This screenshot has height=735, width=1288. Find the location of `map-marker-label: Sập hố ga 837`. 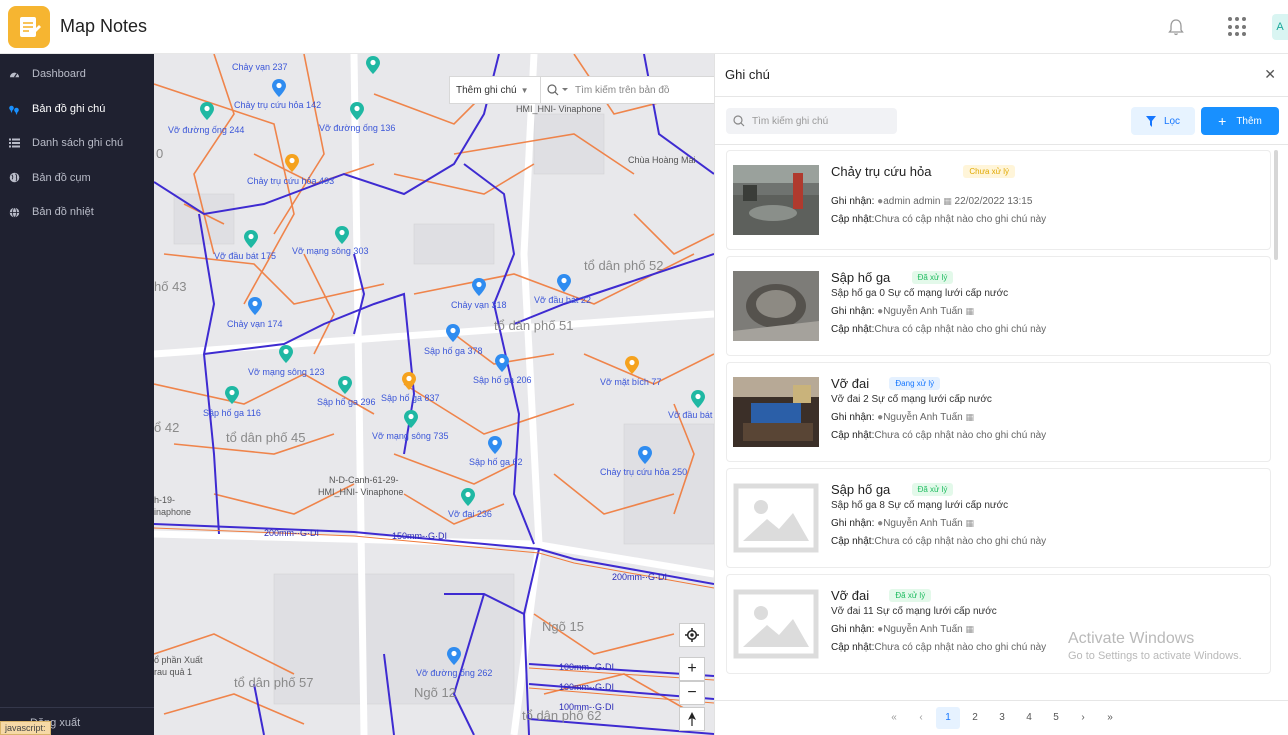

map-marker-label: Sập hố ga 837 is located at coordinates (410, 398).